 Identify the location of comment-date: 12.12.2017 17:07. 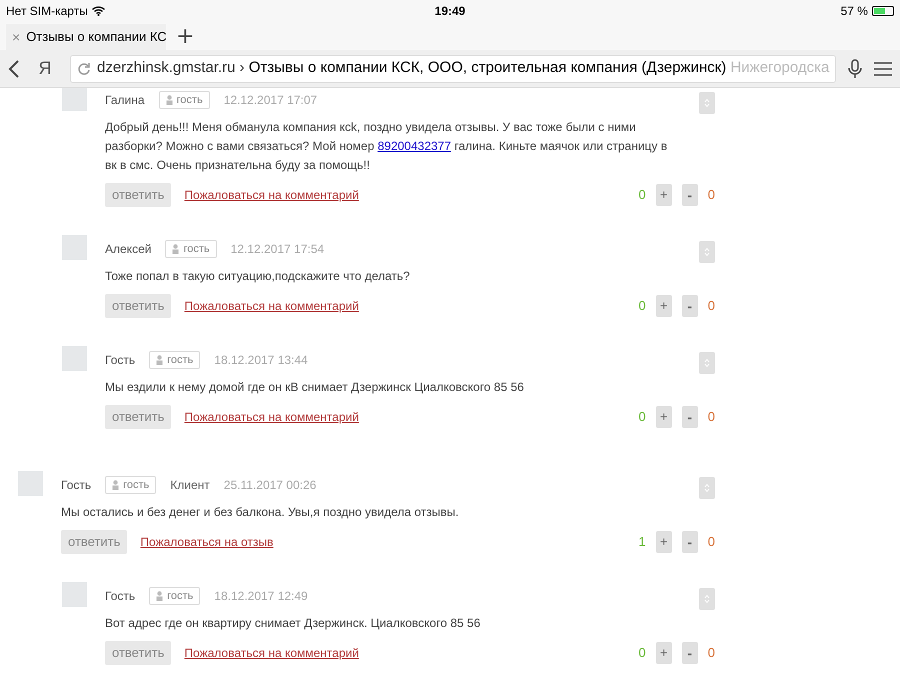
(271, 100).